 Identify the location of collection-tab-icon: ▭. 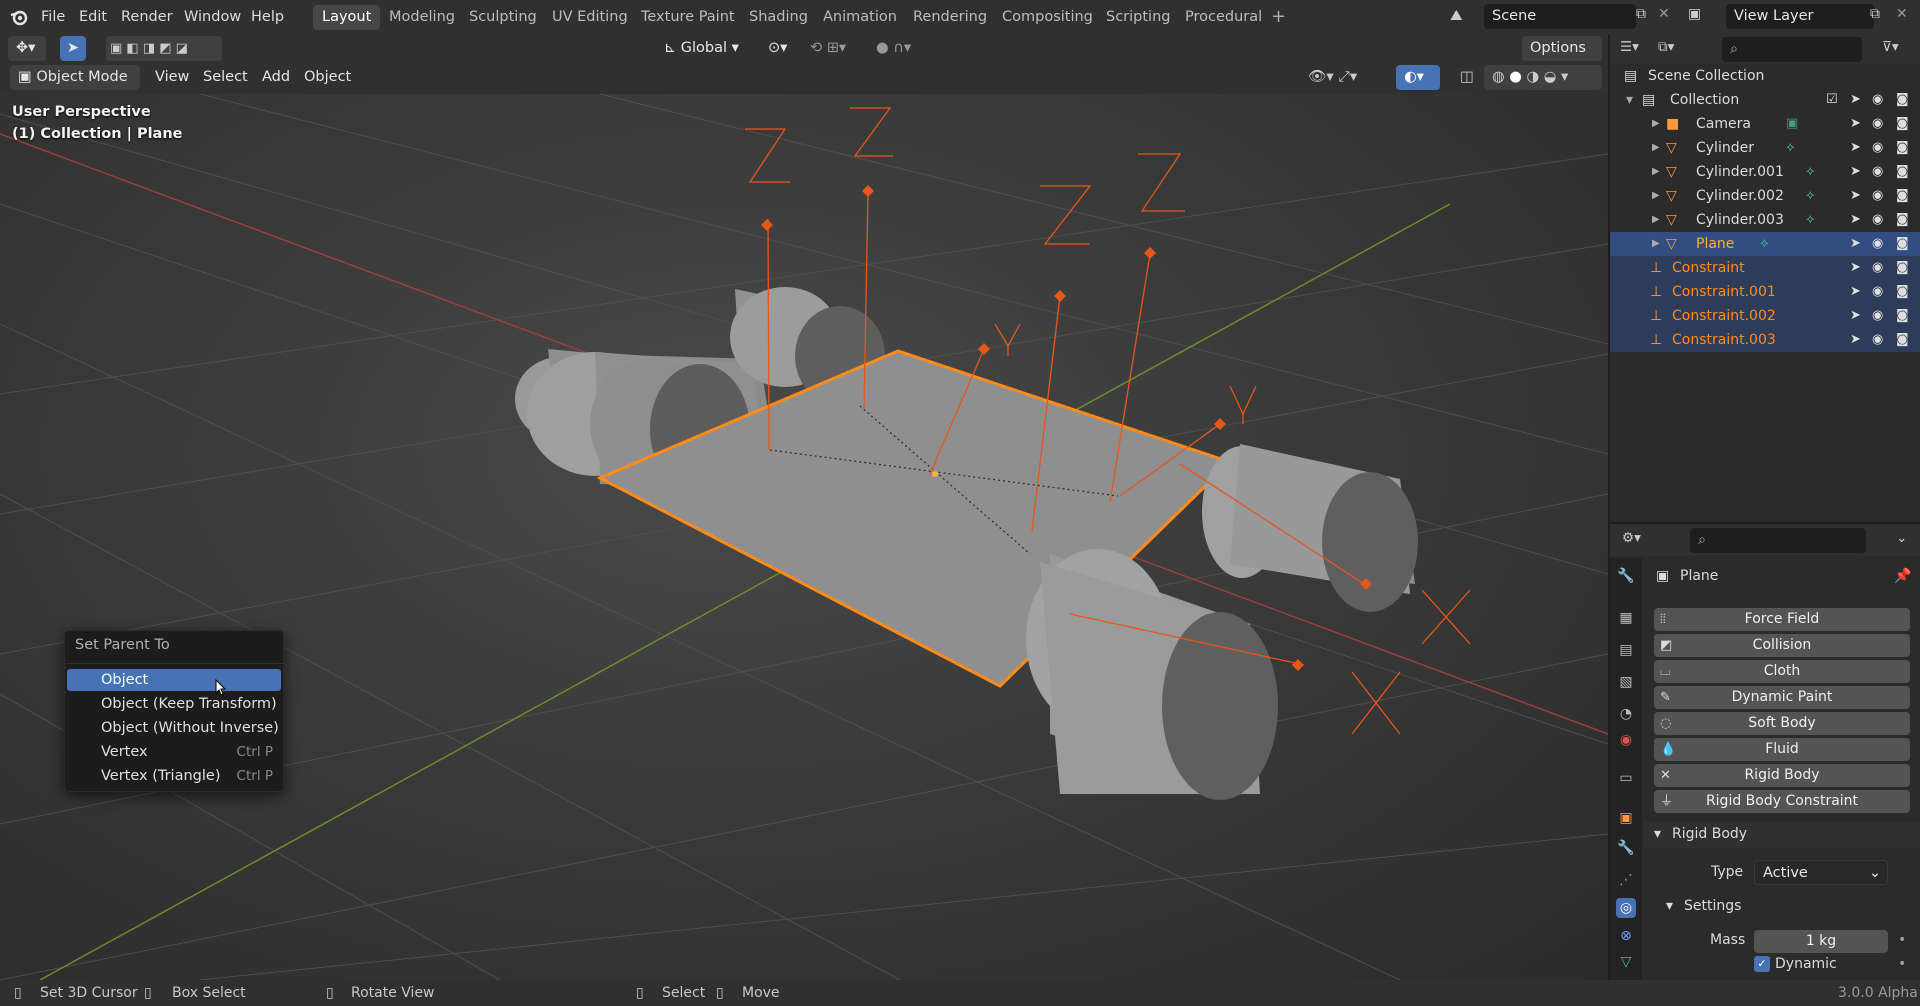
(1626, 778).